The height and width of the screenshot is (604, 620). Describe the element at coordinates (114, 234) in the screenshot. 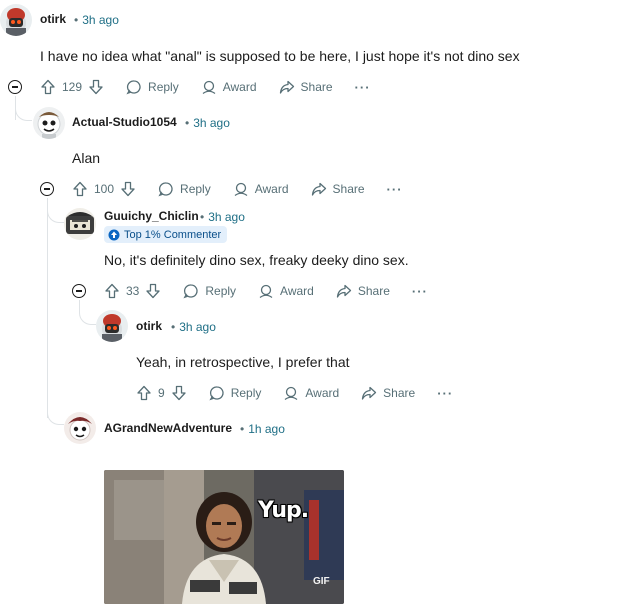

I see `top-commenter-icon` at that location.